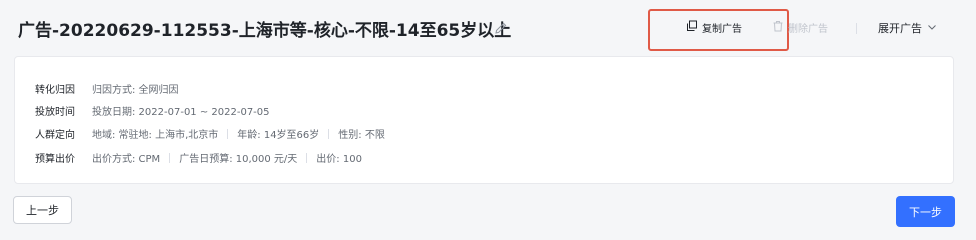 The image size is (976, 240). I want to click on expand-ad-label: 展开广告, so click(900, 28).